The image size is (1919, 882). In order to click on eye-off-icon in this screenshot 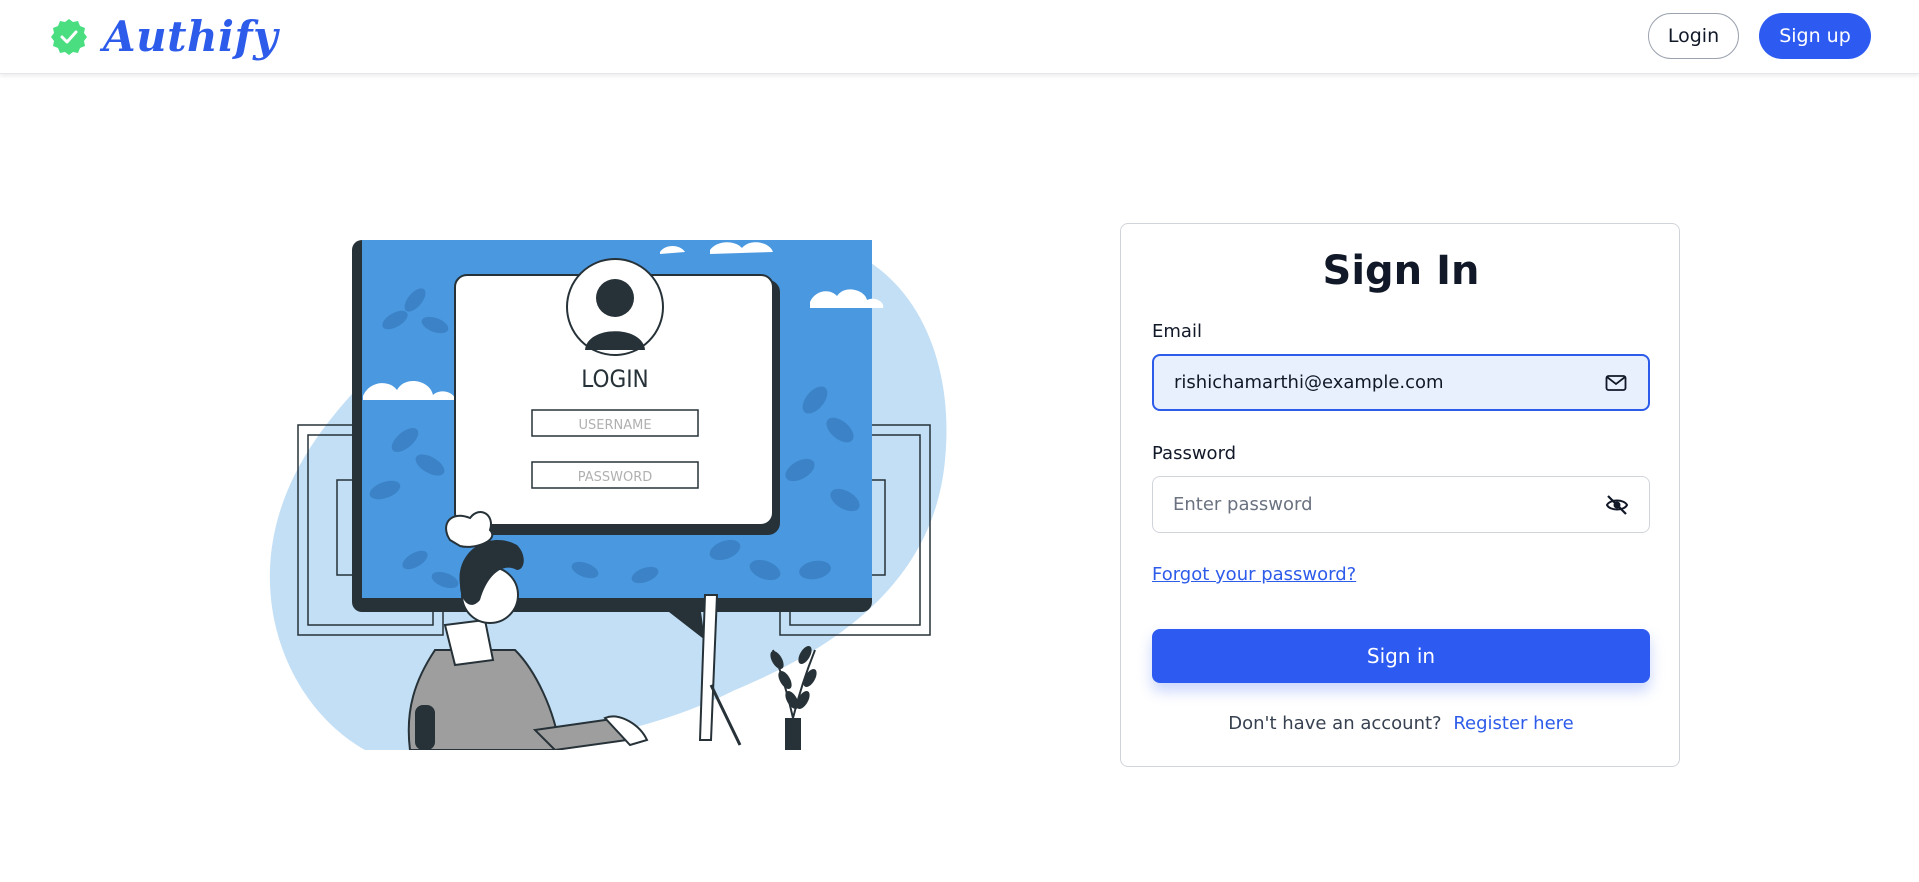, I will do `click(1617, 505)`.